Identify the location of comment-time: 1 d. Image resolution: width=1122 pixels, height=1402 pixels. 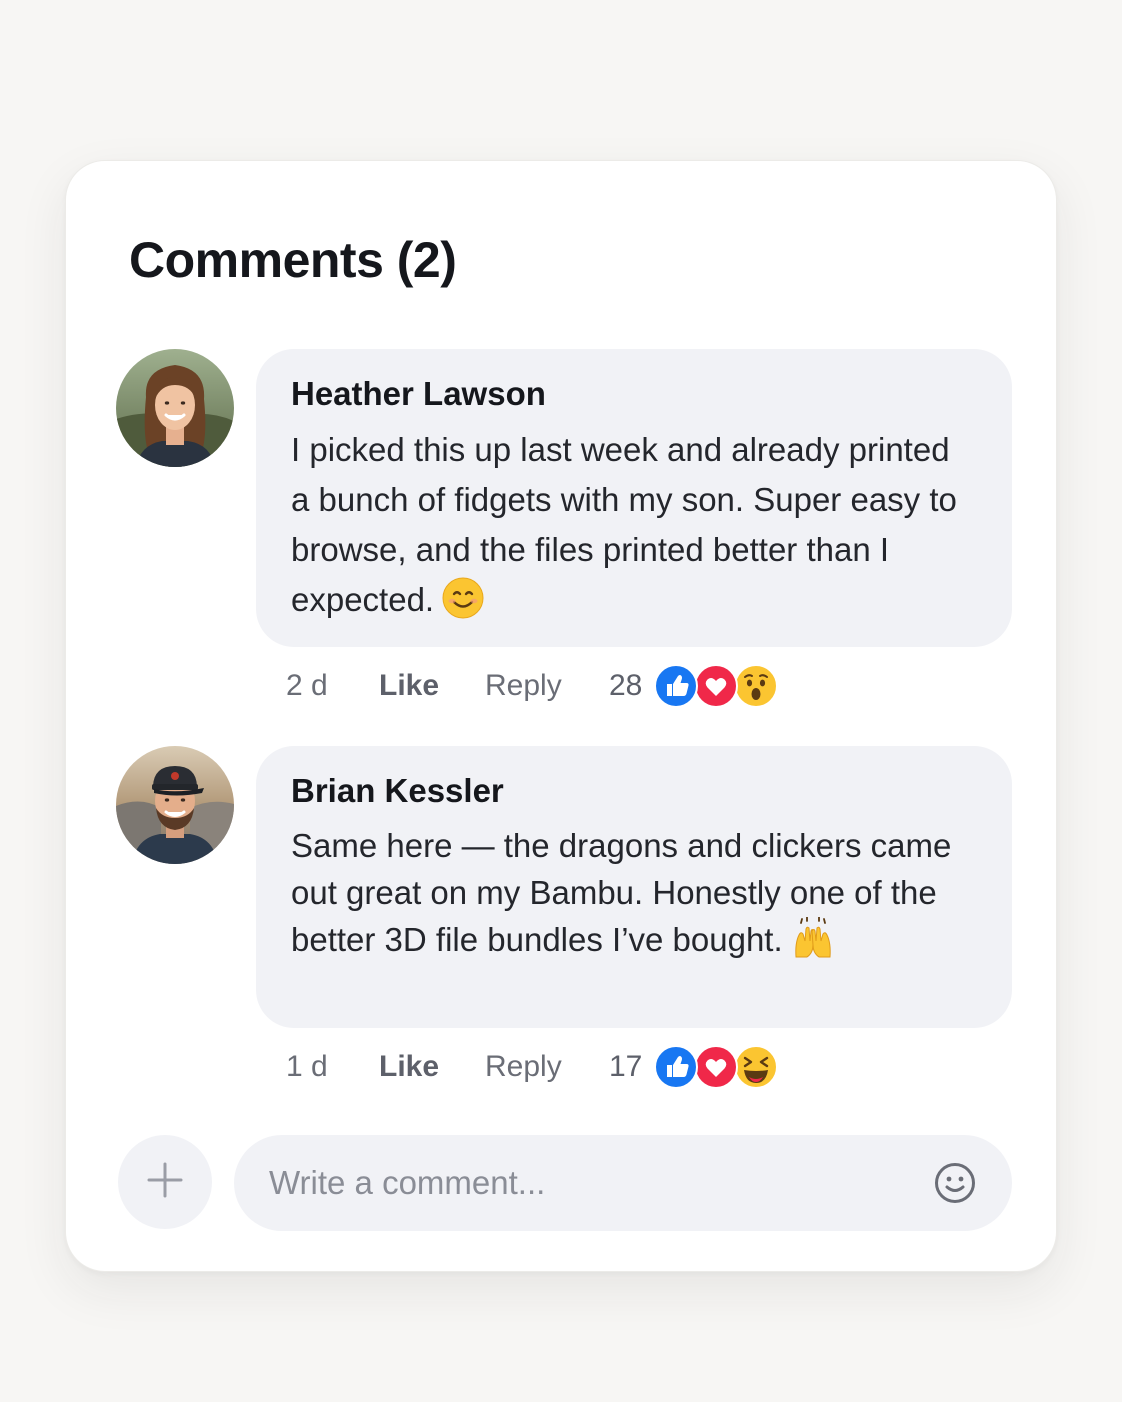
(307, 1066).